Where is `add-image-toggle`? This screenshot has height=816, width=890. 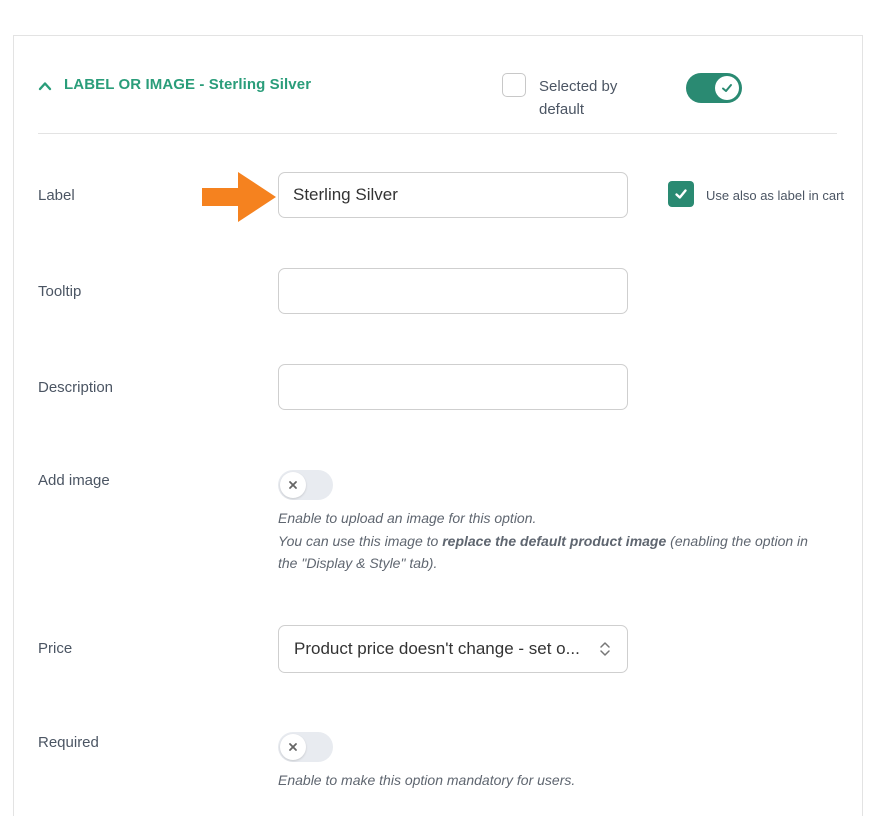
add-image-toggle is located at coordinates (305, 485).